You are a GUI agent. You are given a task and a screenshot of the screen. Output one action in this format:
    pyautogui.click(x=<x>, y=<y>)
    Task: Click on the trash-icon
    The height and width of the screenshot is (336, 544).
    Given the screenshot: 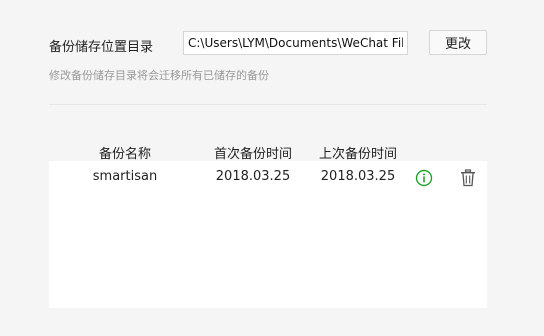 What is the action you would take?
    pyautogui.click(x=468, y=178)
    